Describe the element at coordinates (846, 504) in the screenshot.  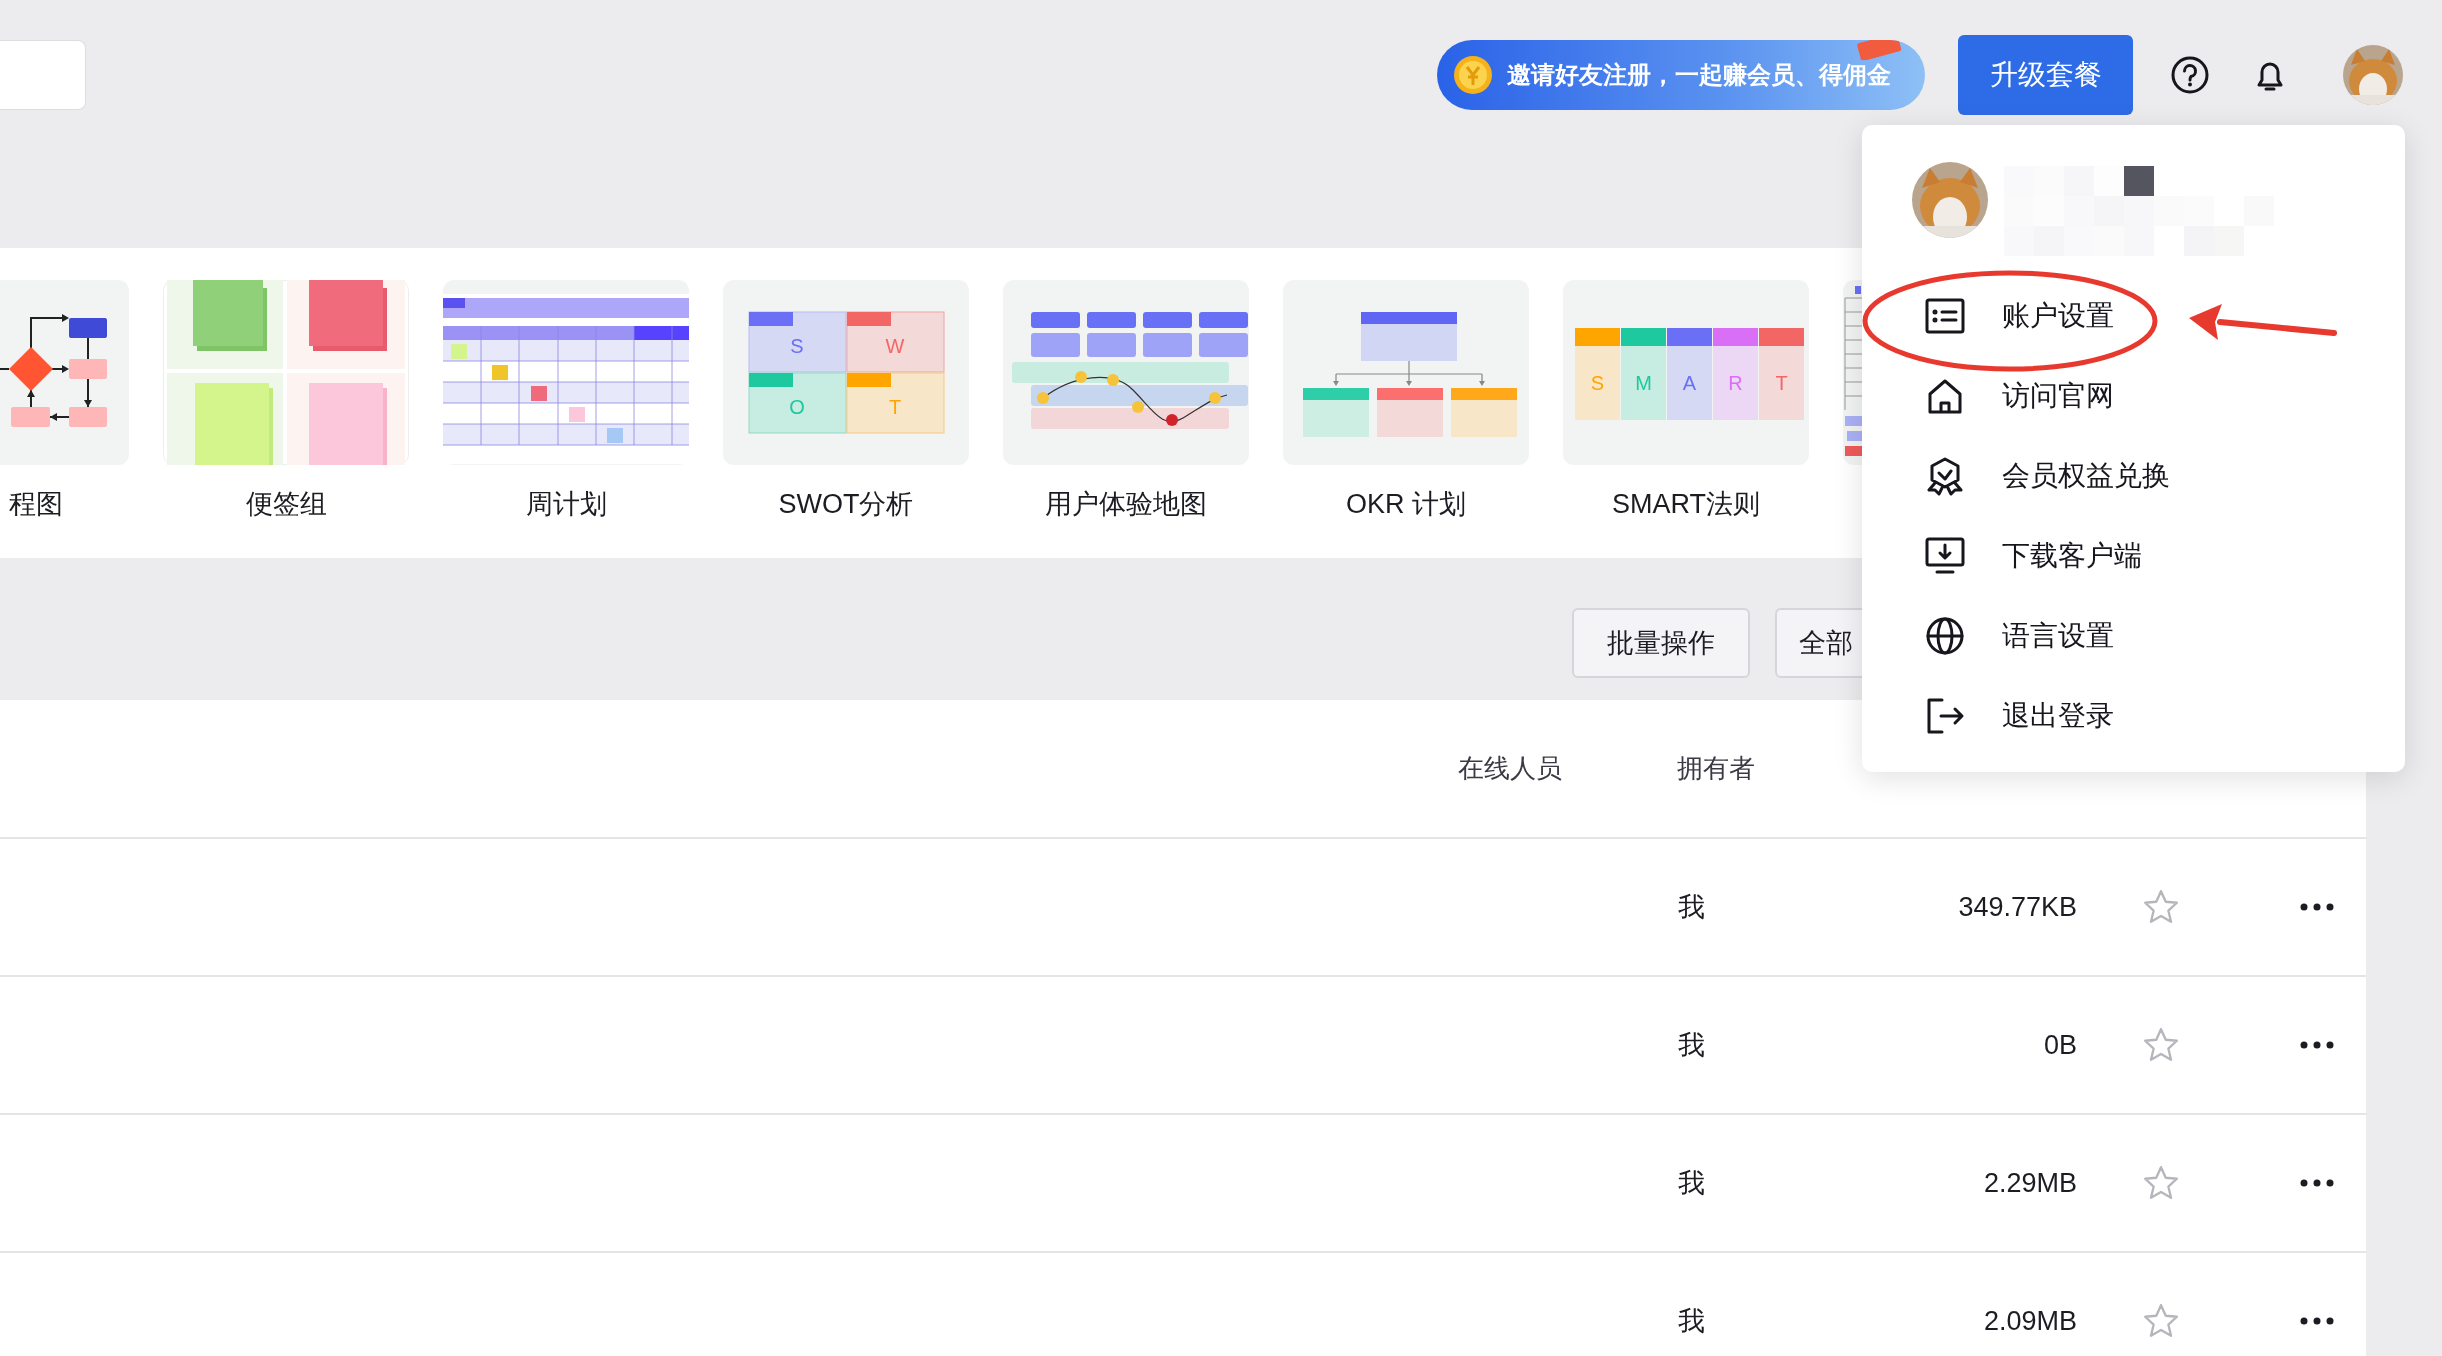
I see `template-label: SWOT分析` at that location.